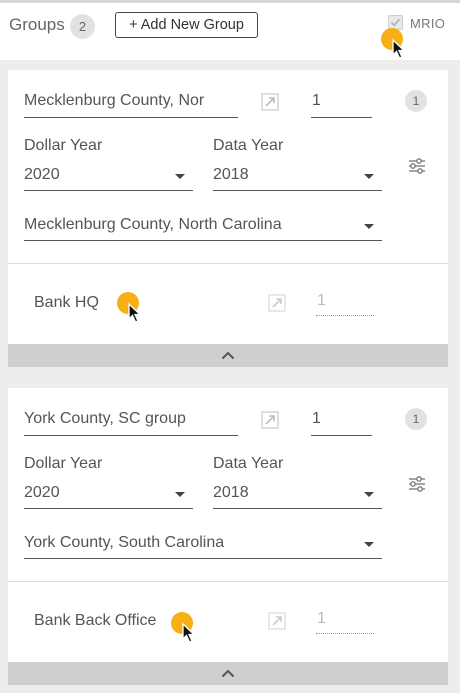 The image size is (460, 693). I want to click on member-name: Bank HQ, so click(66, 302).